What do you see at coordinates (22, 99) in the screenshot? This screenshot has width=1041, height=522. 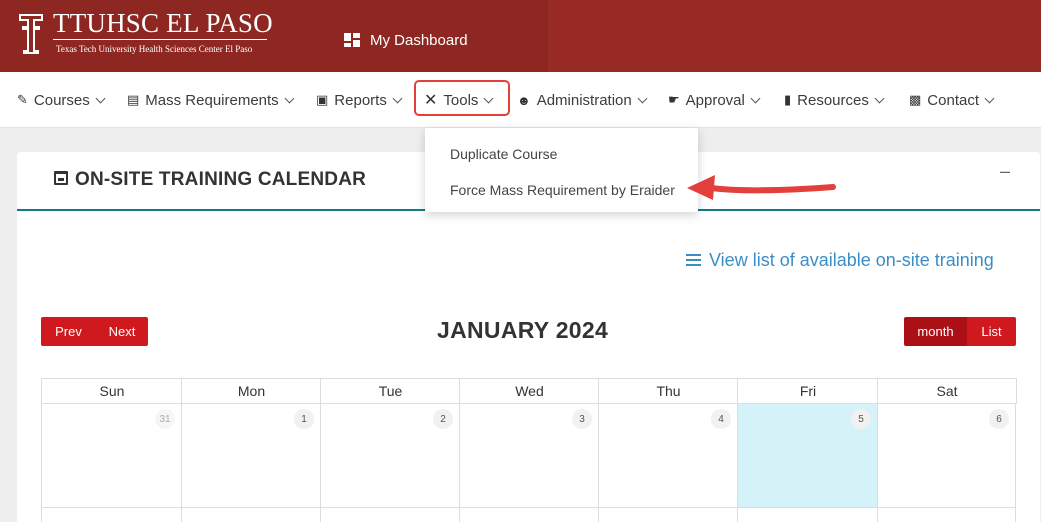 I see `book-icon: ✎` at bounding box center [22, 99].